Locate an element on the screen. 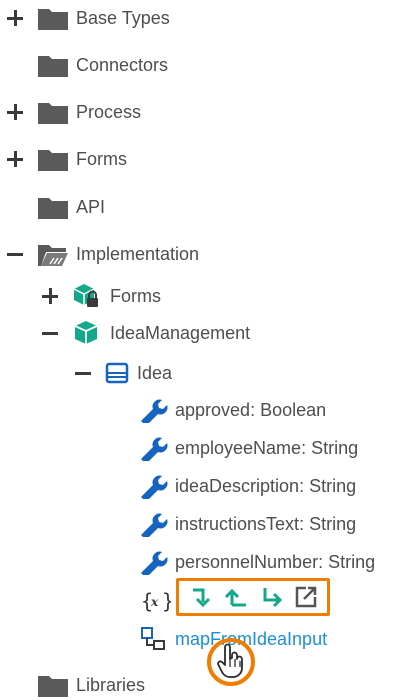  expand-process-icon is located at coordinates (15, 112).